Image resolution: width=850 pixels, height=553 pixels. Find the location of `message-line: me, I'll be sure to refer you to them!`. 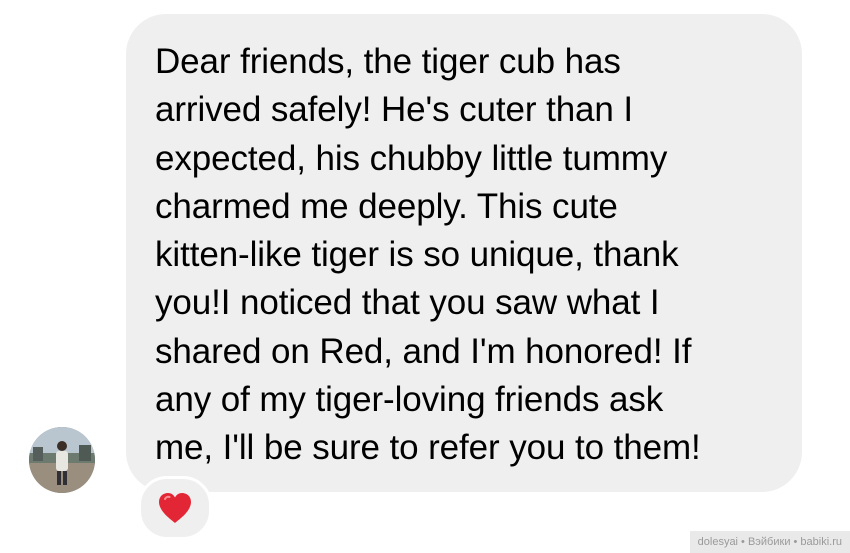

message-line: me, I'll be sure to refer you to them! is located at coordinates (428, 448).